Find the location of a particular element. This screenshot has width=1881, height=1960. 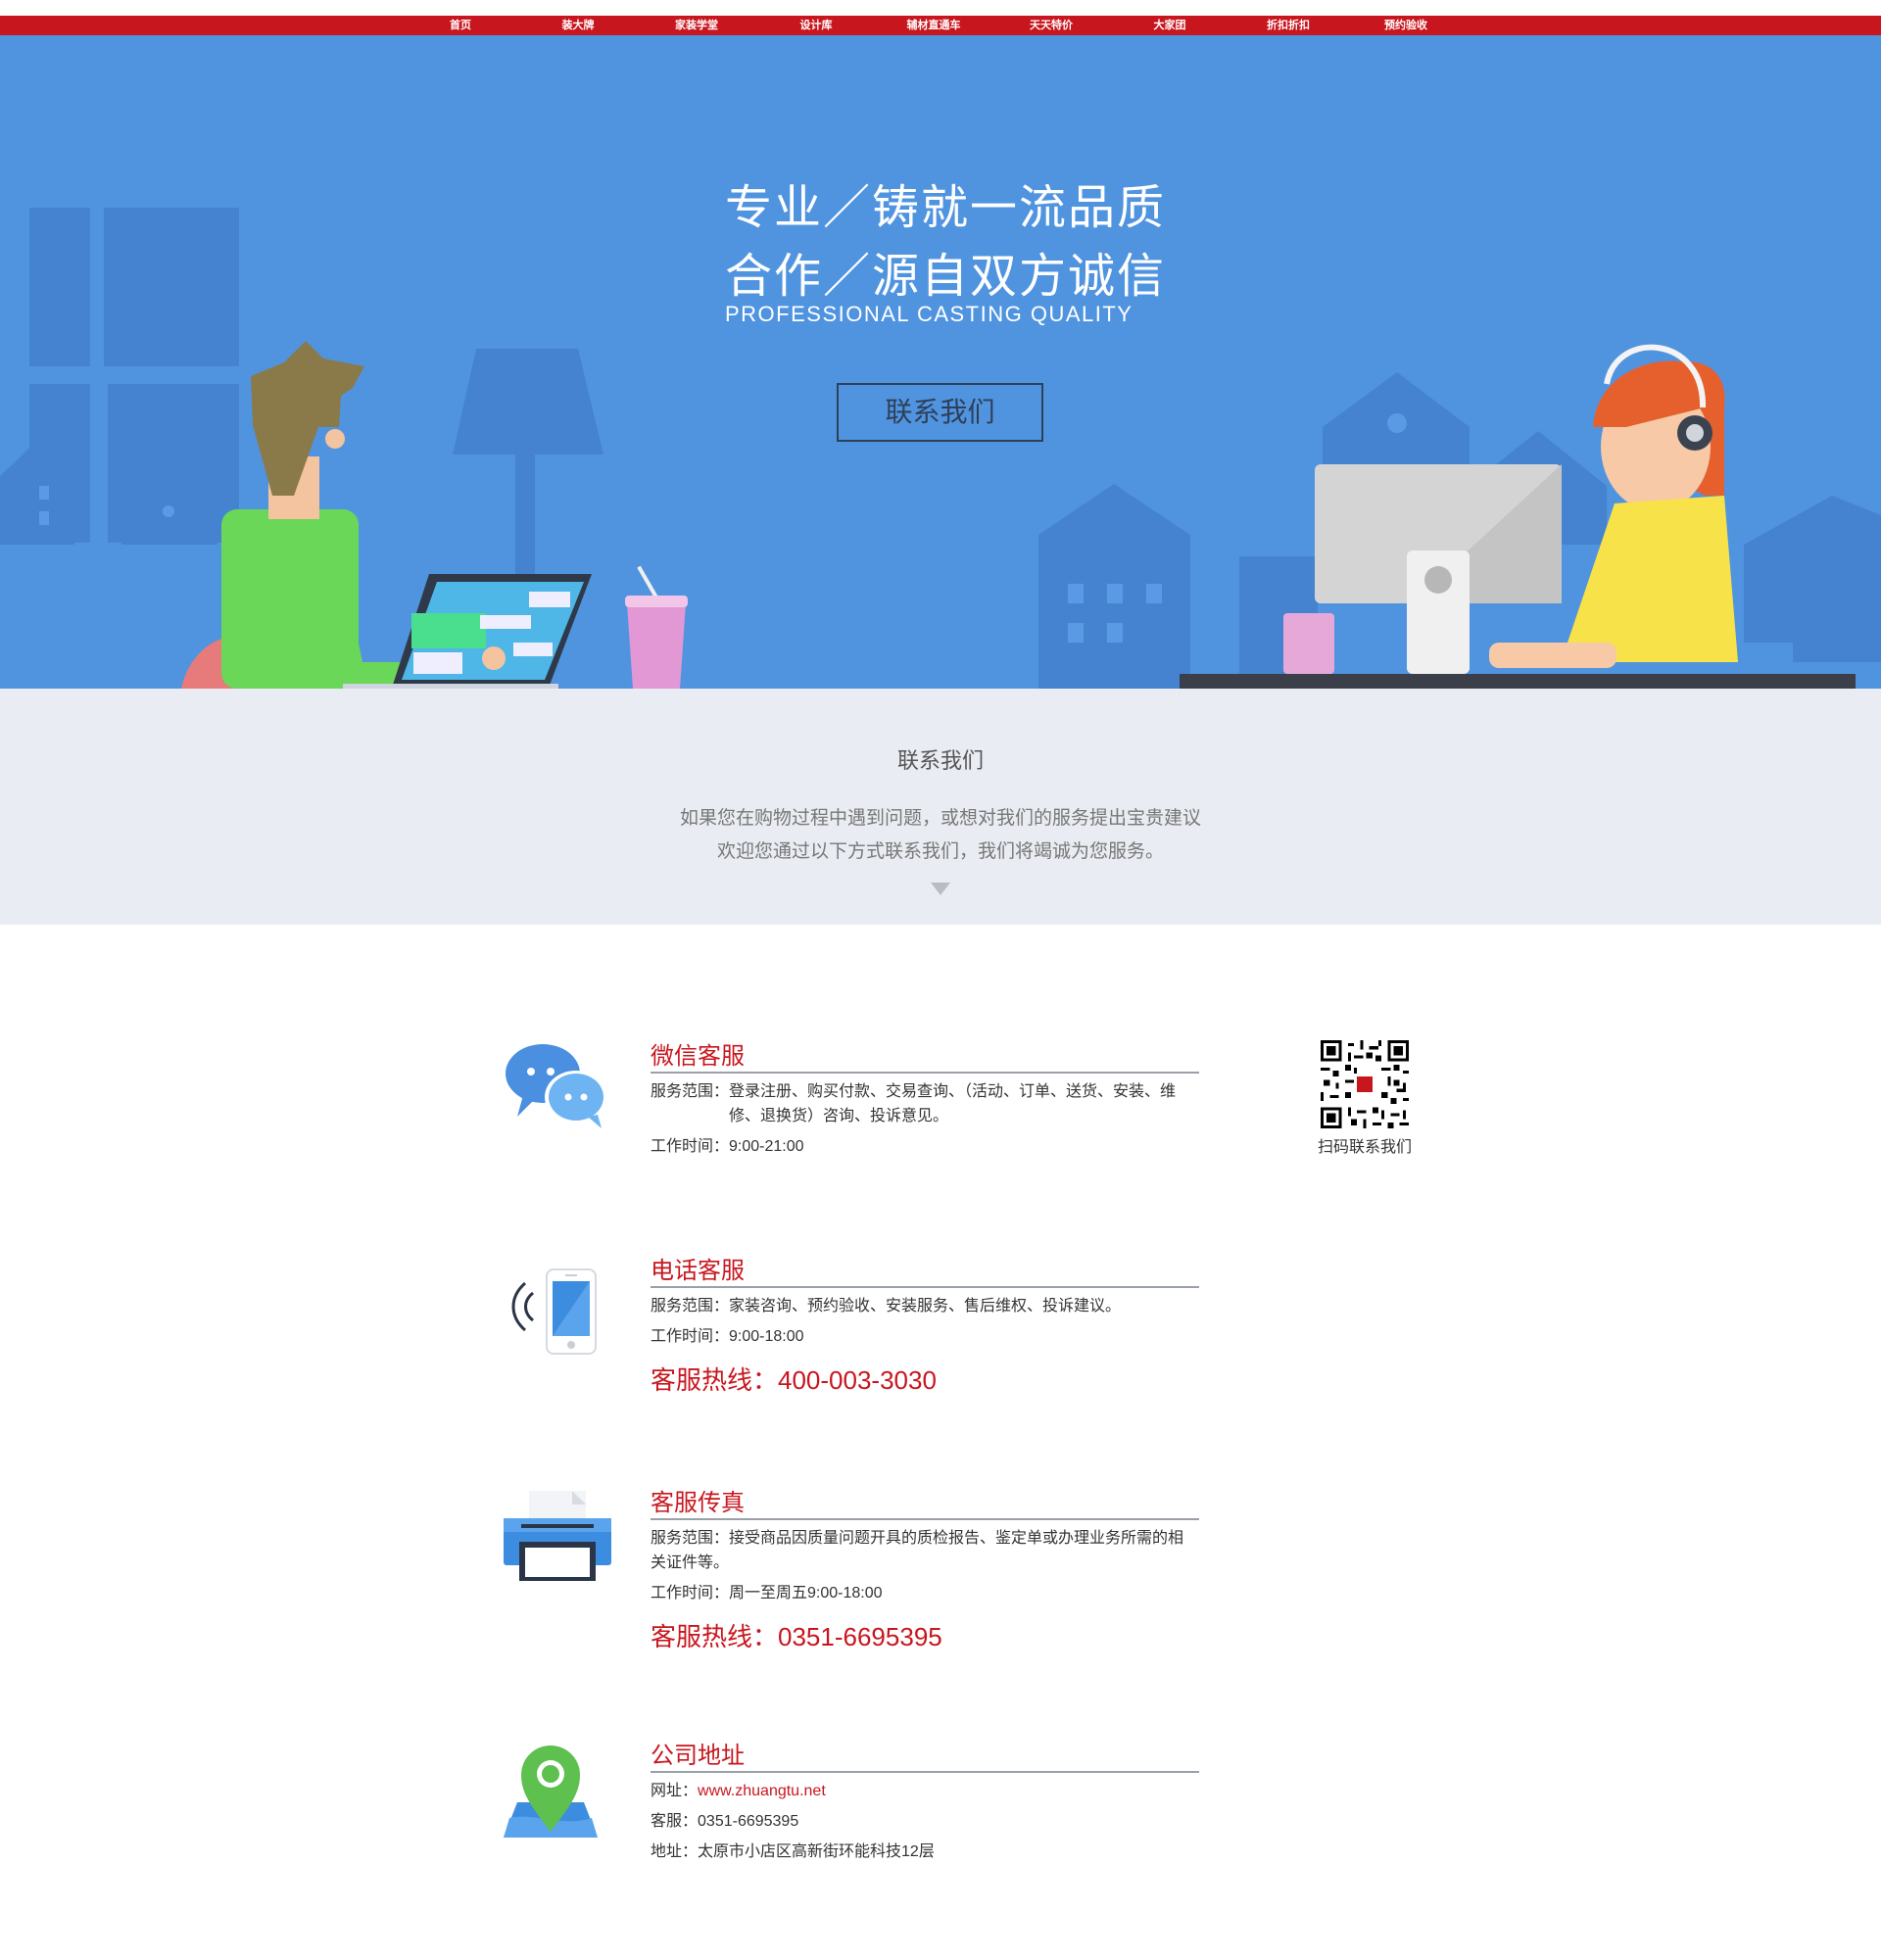

phone-scope: 家装咨询、预约验收、安装服务、售后维权、投诉建议。 is located at coordinates (925, 1306).